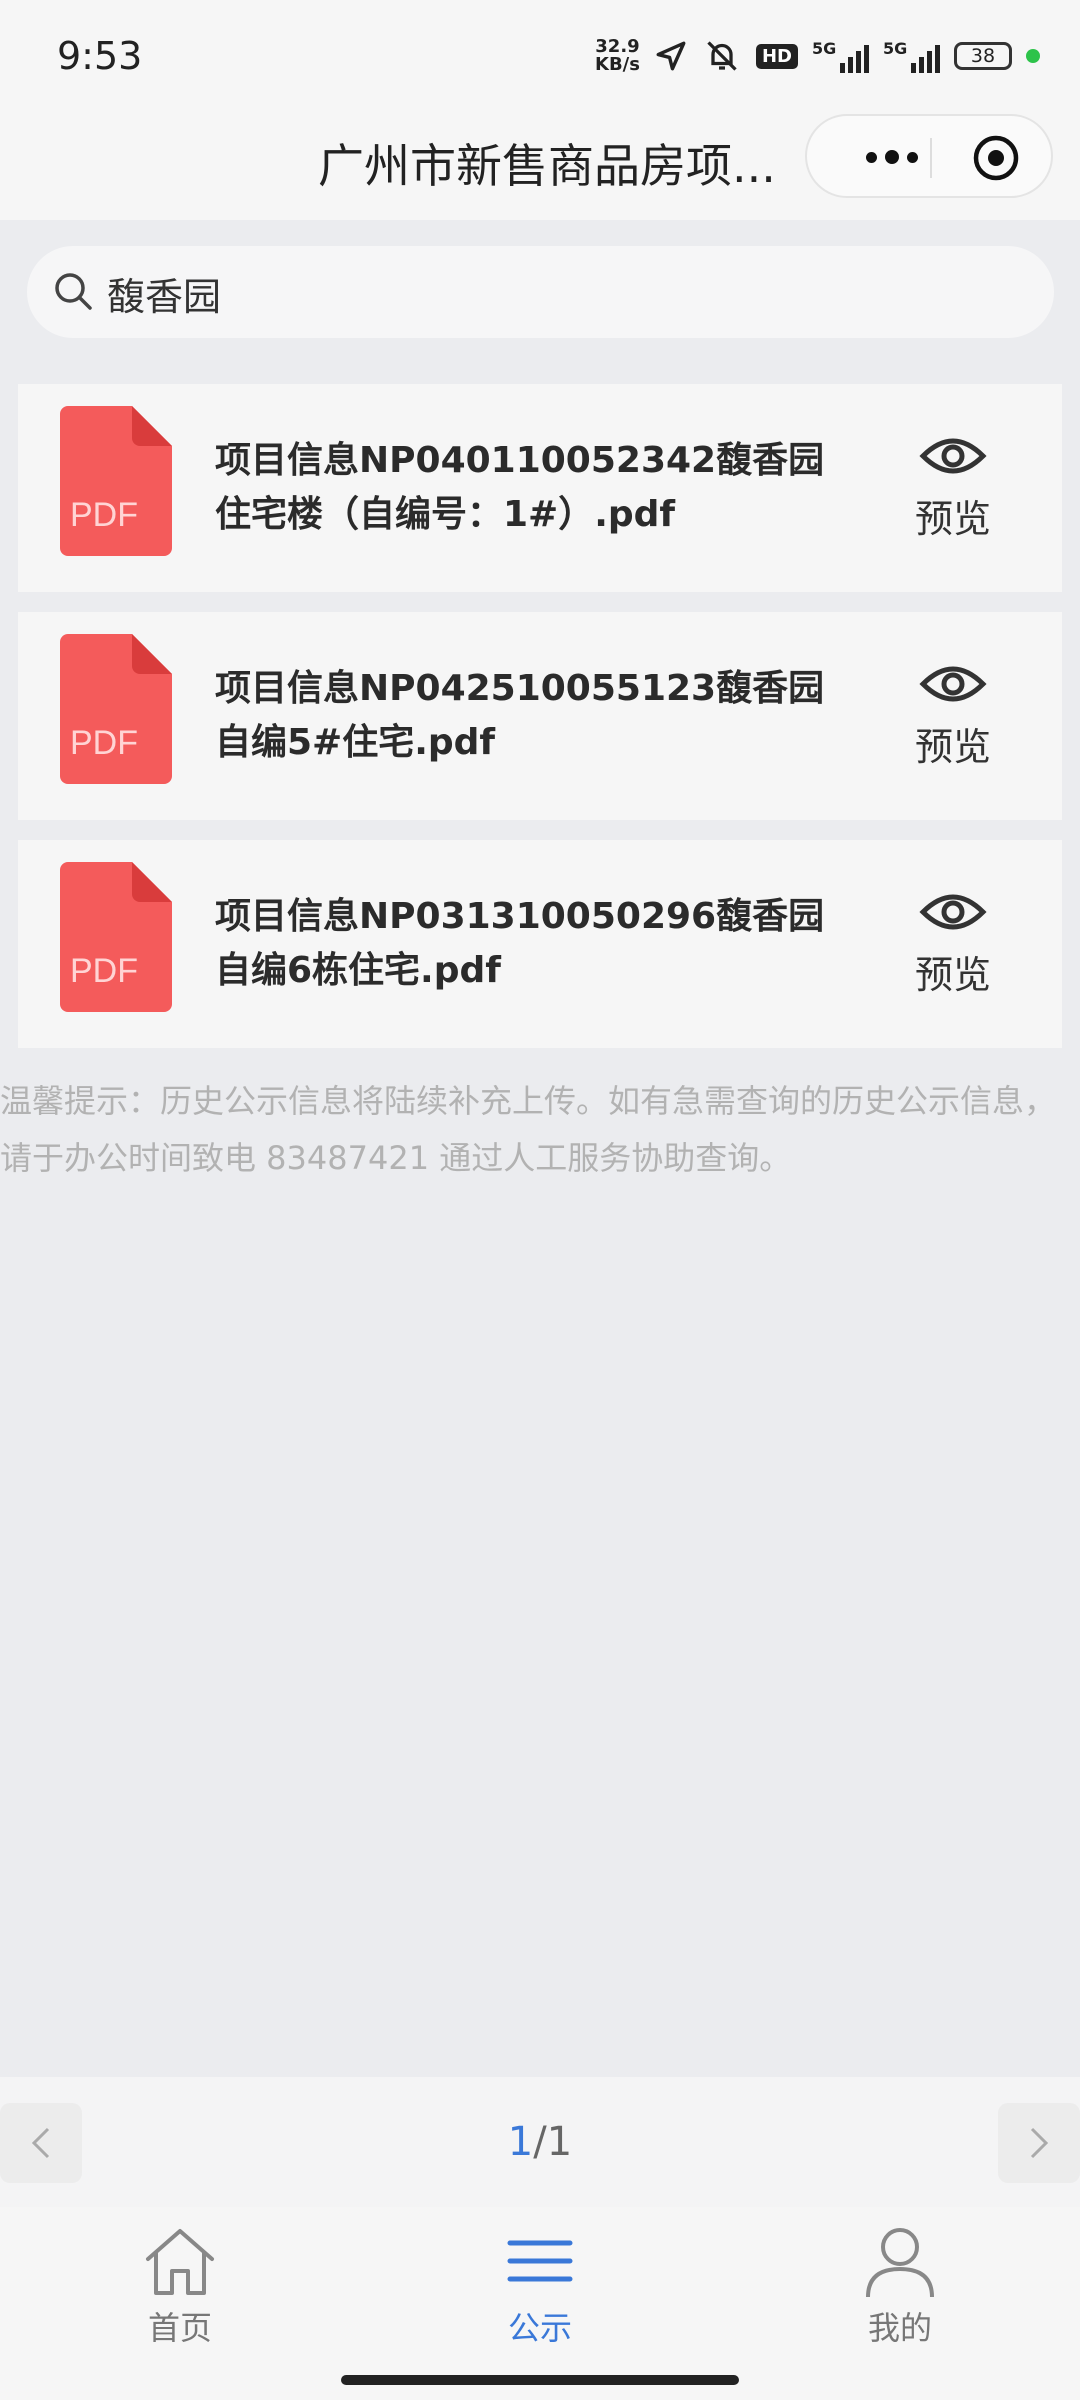 This screenshot has width=1080, height=2400. What do you see at coordinates (540, 2285) in the screenshot?
I see `tab-notice: 公示` at bounding box center [540, 2285].